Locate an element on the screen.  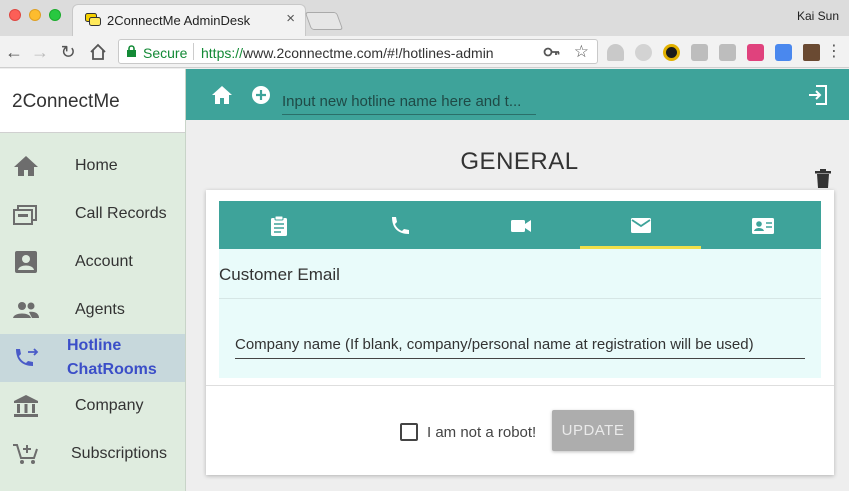
extension-skype-icon is located at coordinates (643, 52).